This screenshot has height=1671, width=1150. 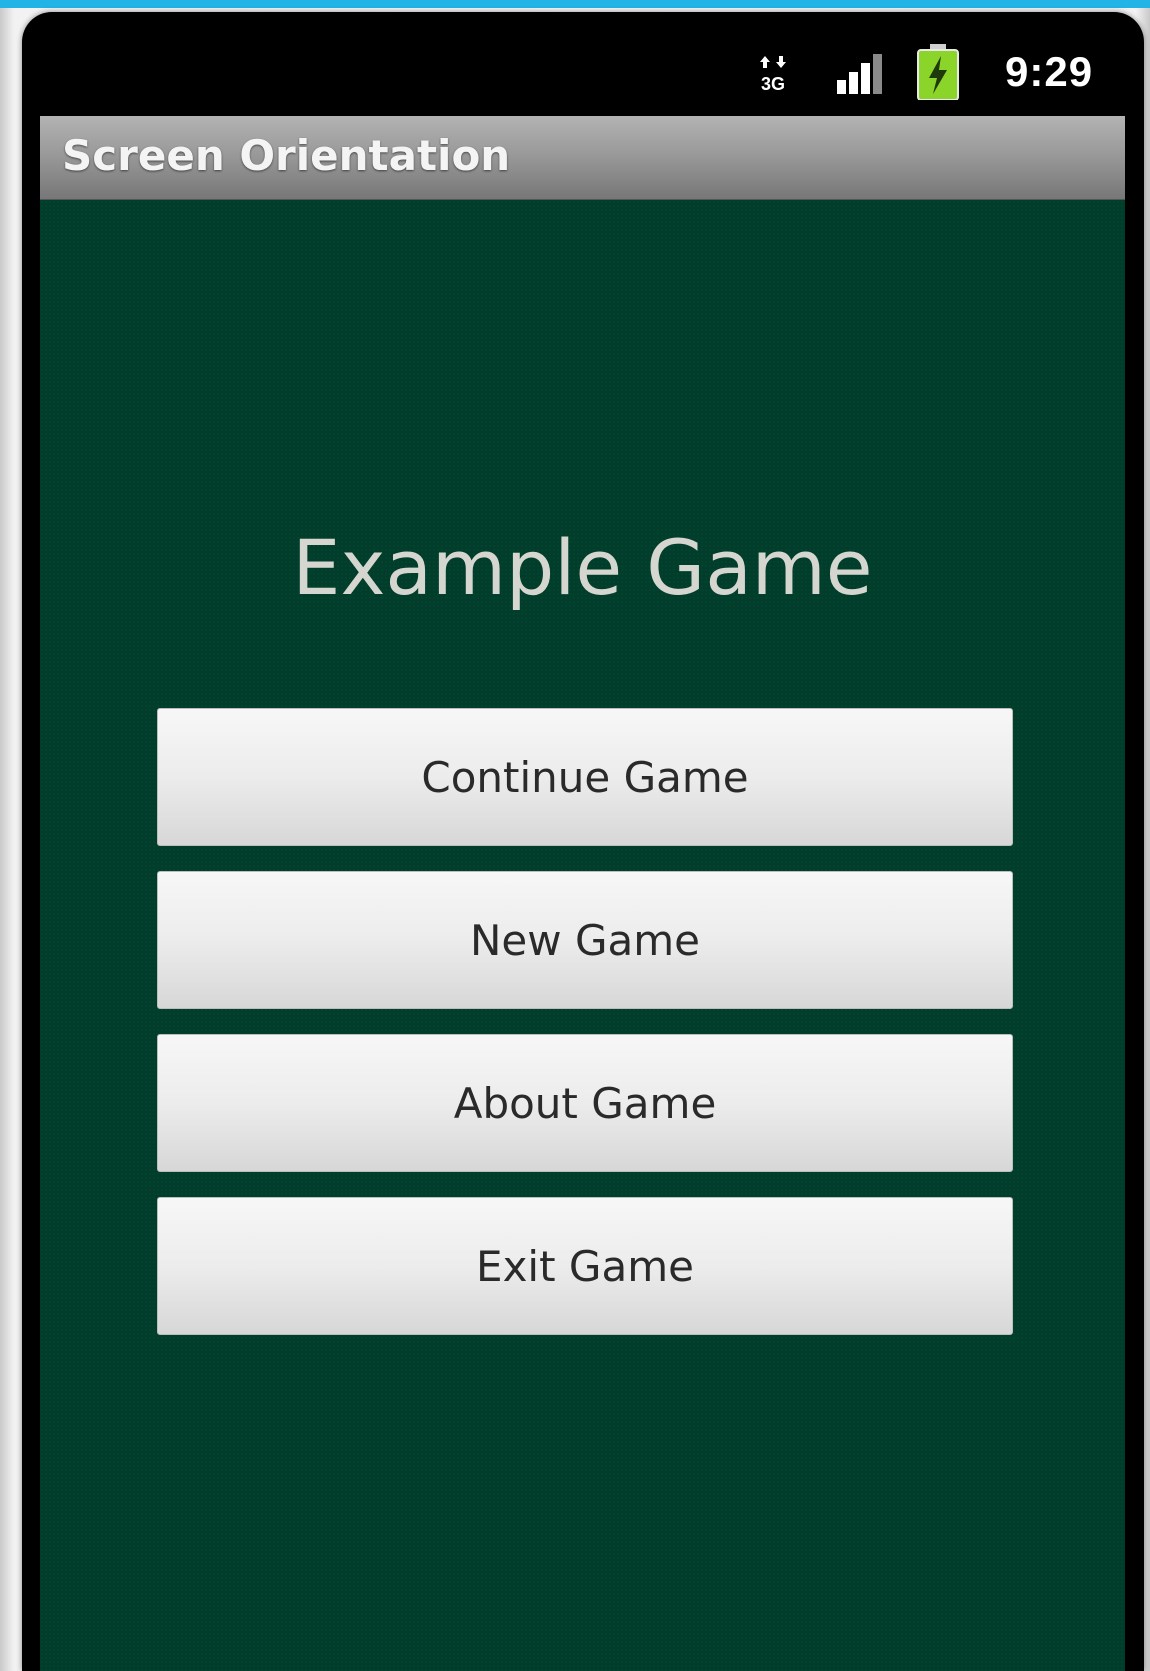 What do you see at coordinates (1049, 71) in the screenshot?
I see `status-clock: 9:29` at bounding box center [1049, 71].